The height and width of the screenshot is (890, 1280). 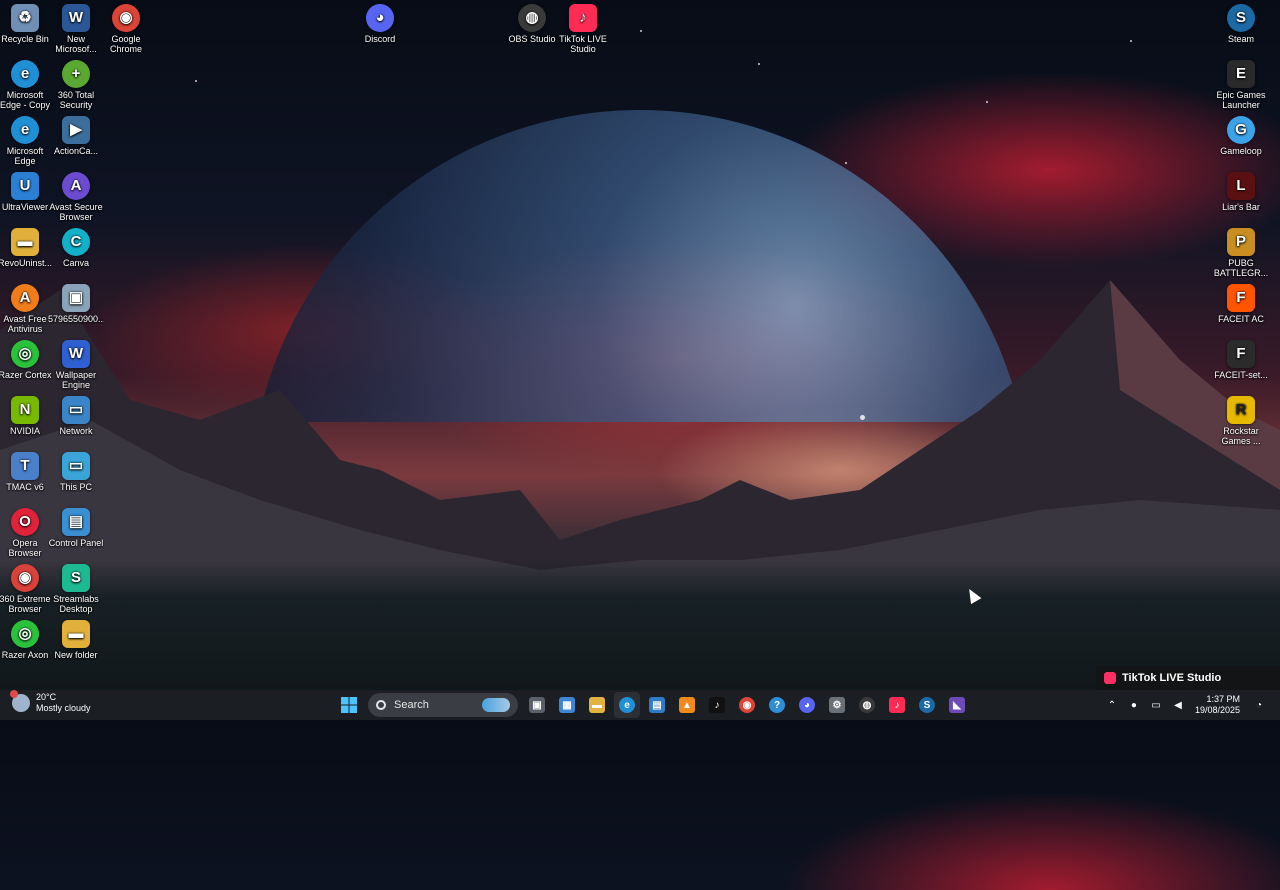 I want to click on tiktok-live-banner: TikTok LIVE Studio, so click(x=1188, y=678).